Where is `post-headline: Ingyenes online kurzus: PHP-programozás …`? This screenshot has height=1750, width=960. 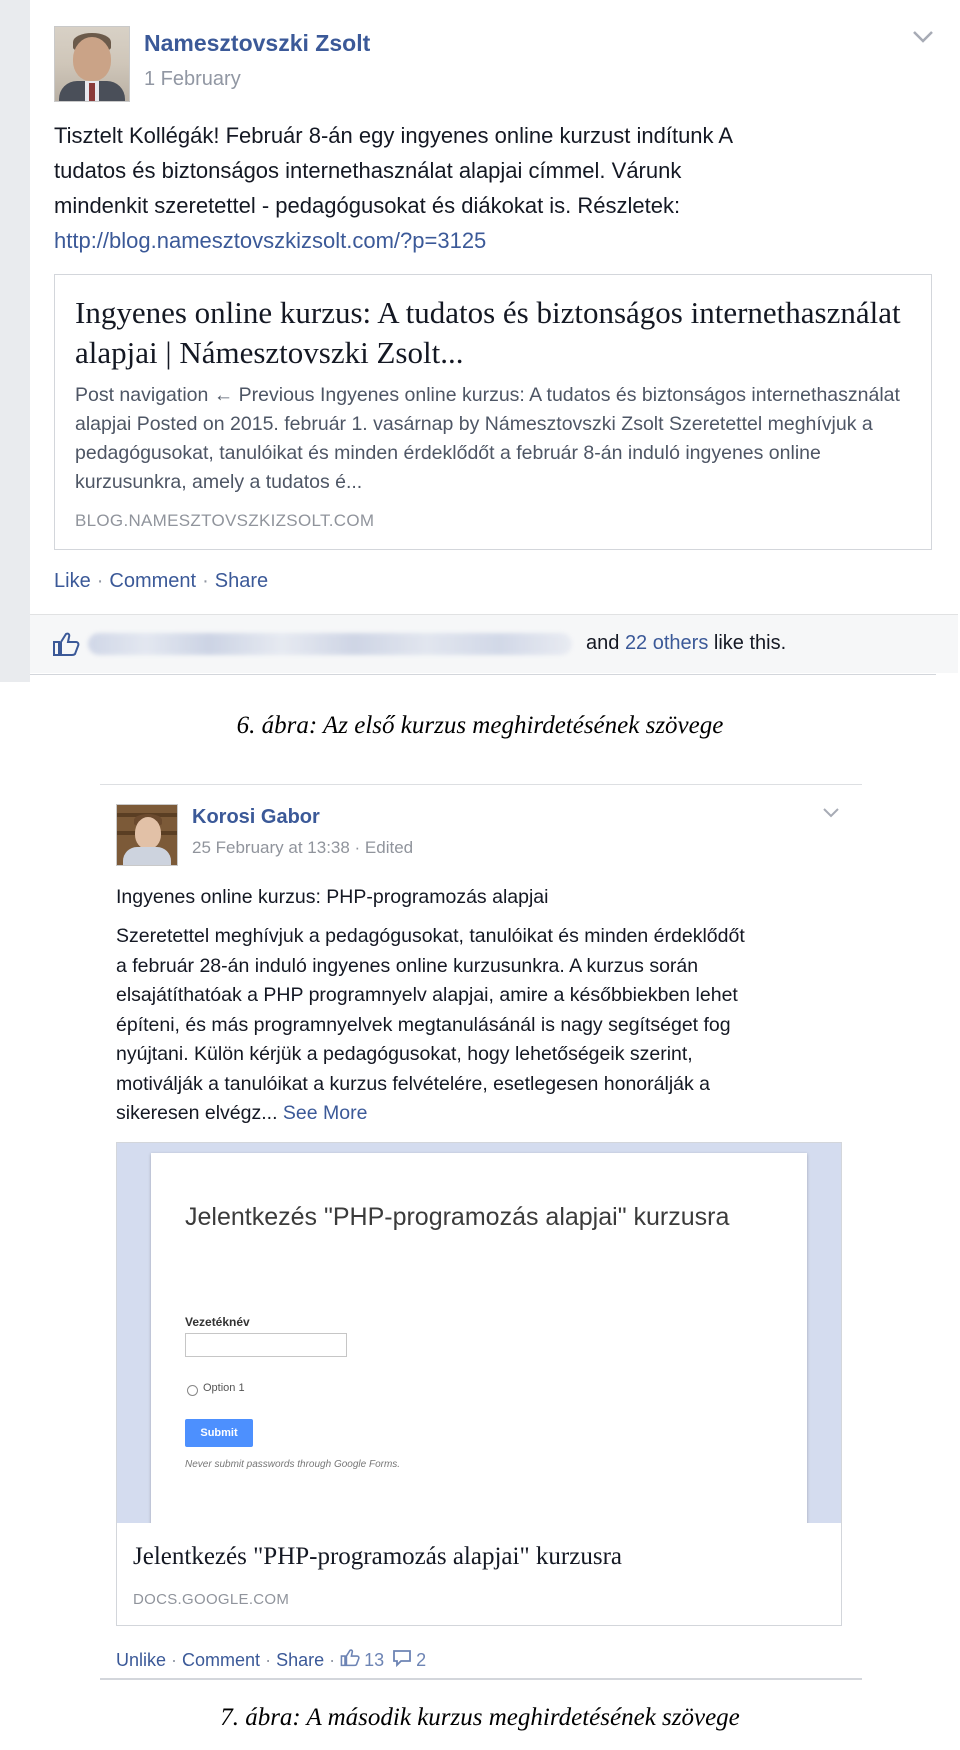
post-headline: Ingyenes online kurzus: PHP-programozás … is located at coordinates (332, 897).